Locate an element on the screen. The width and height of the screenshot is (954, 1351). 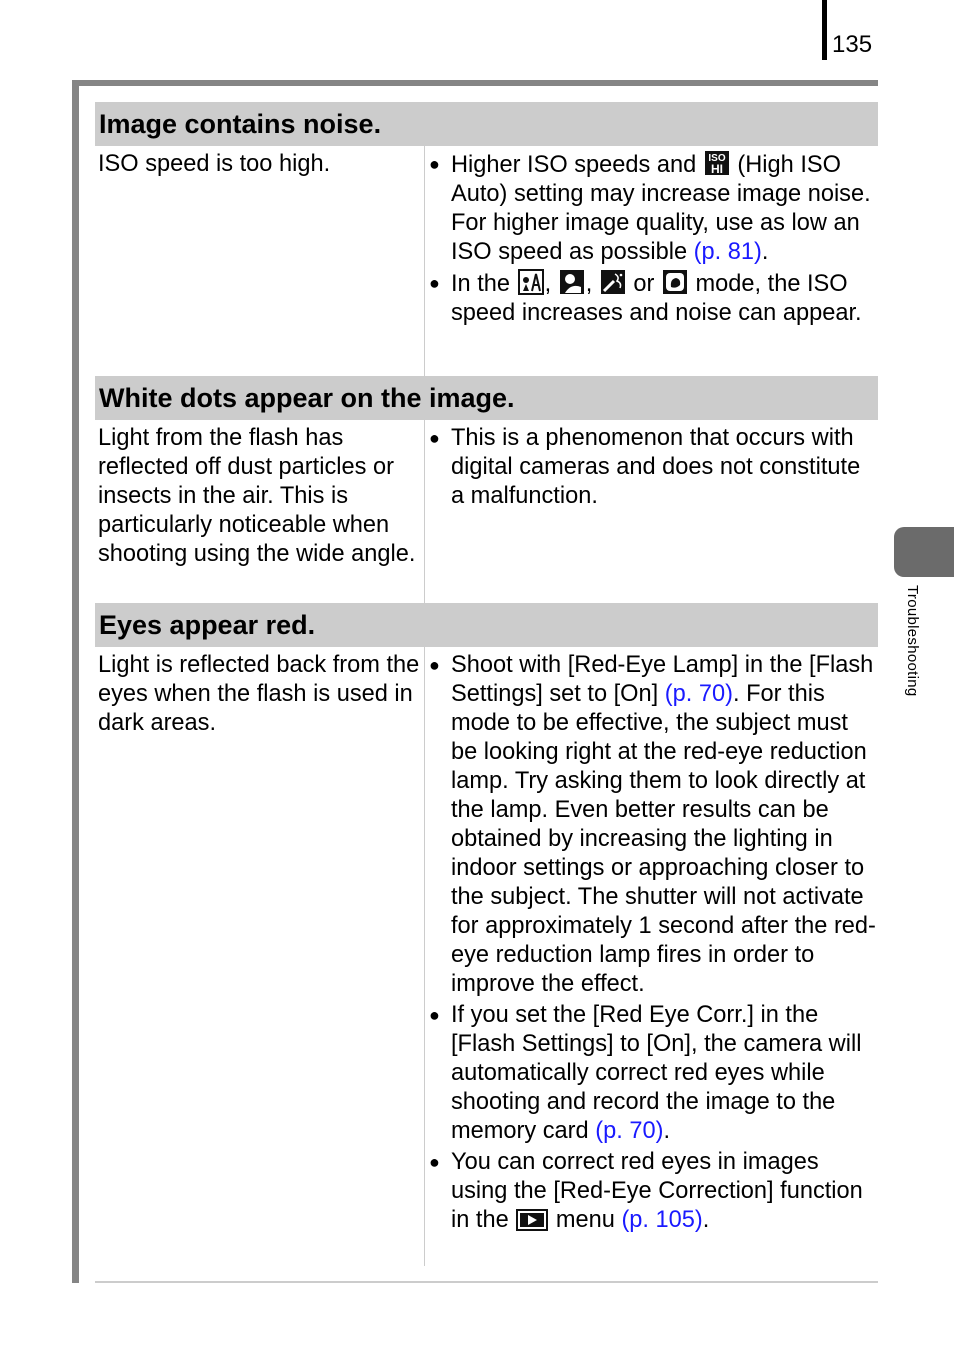
chapter-tab-label: Troubleshooting is located at coordinates (912, 641).